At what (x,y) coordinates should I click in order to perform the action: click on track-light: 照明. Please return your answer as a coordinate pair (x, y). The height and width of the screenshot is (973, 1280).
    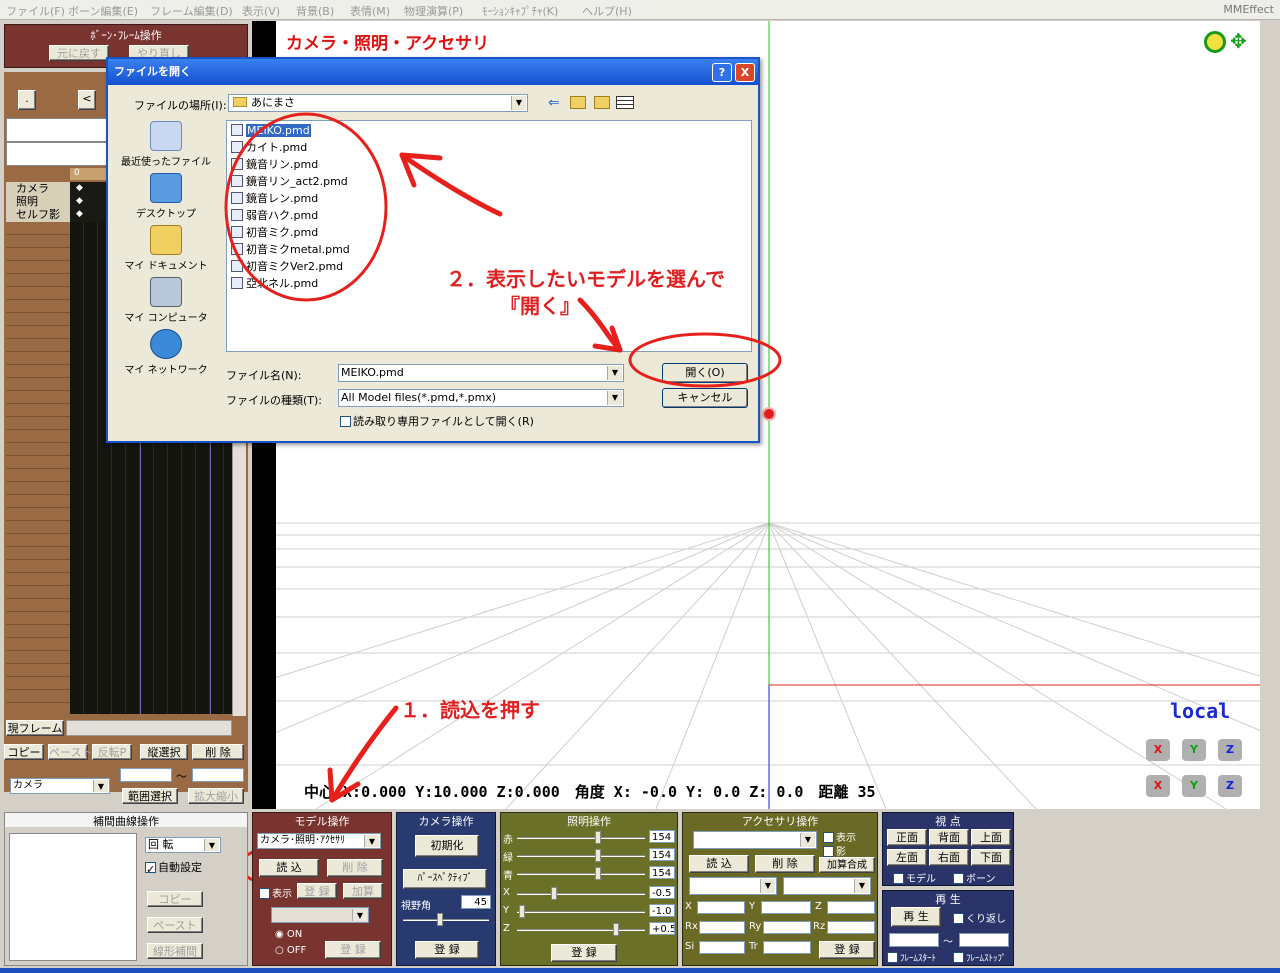
    Looking at the image, I should click on (43, 201).